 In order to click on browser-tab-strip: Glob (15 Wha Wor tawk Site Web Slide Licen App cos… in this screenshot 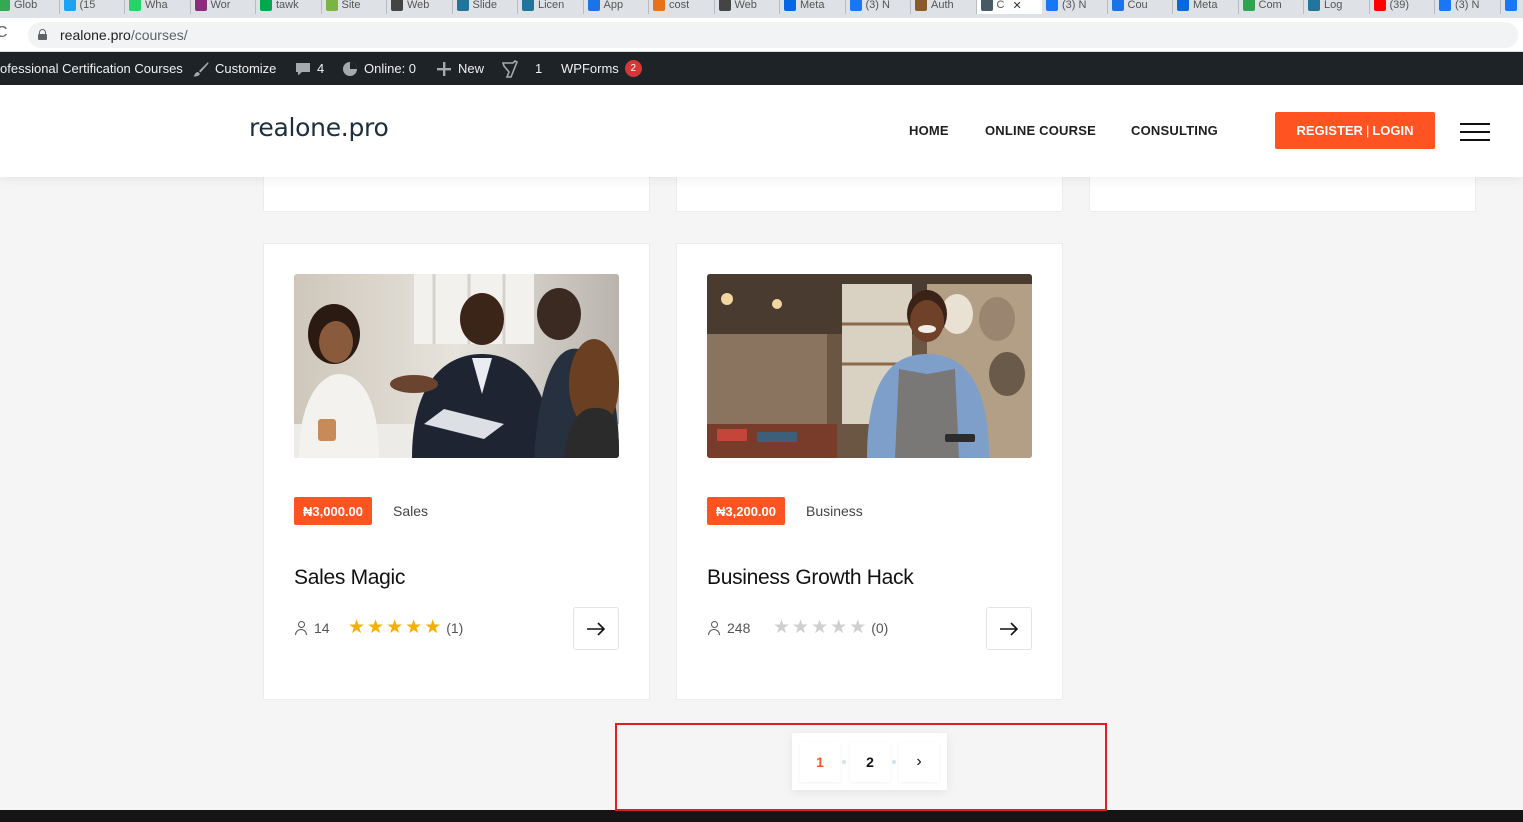, I will do `click(761, 9)`.